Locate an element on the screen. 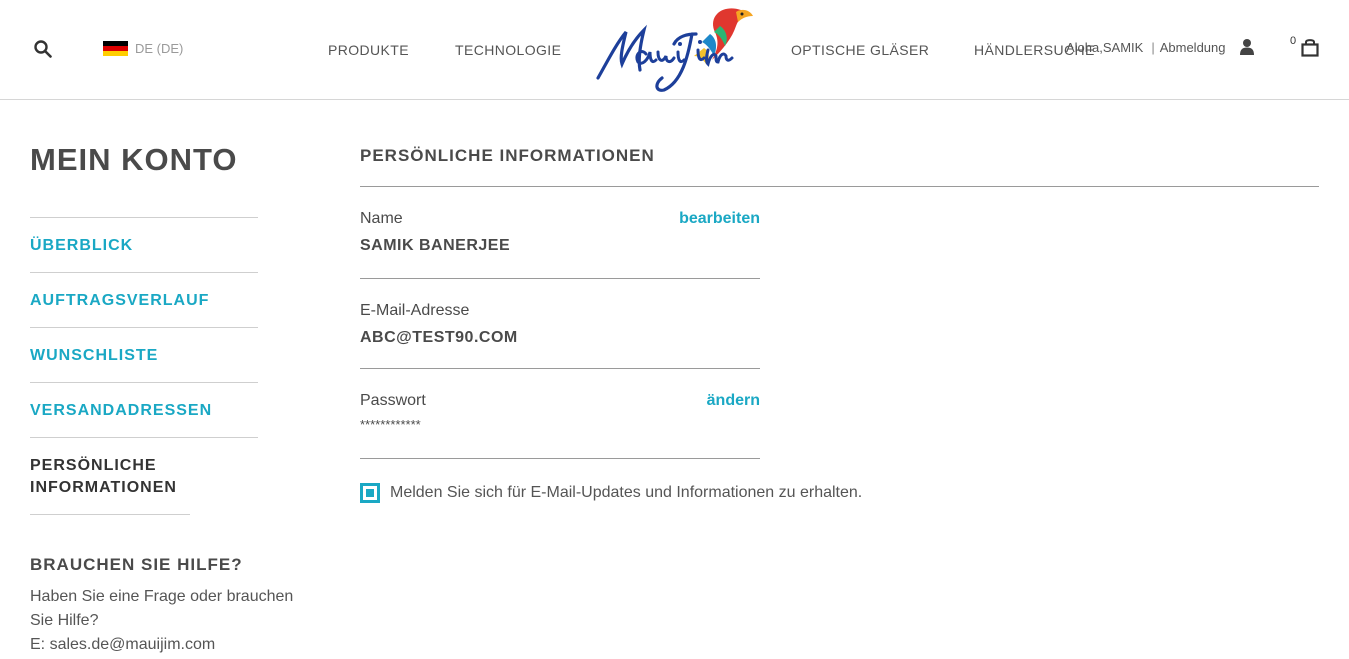 The image size is (1349, 659). search-icon is located at coordinates (43, 49).